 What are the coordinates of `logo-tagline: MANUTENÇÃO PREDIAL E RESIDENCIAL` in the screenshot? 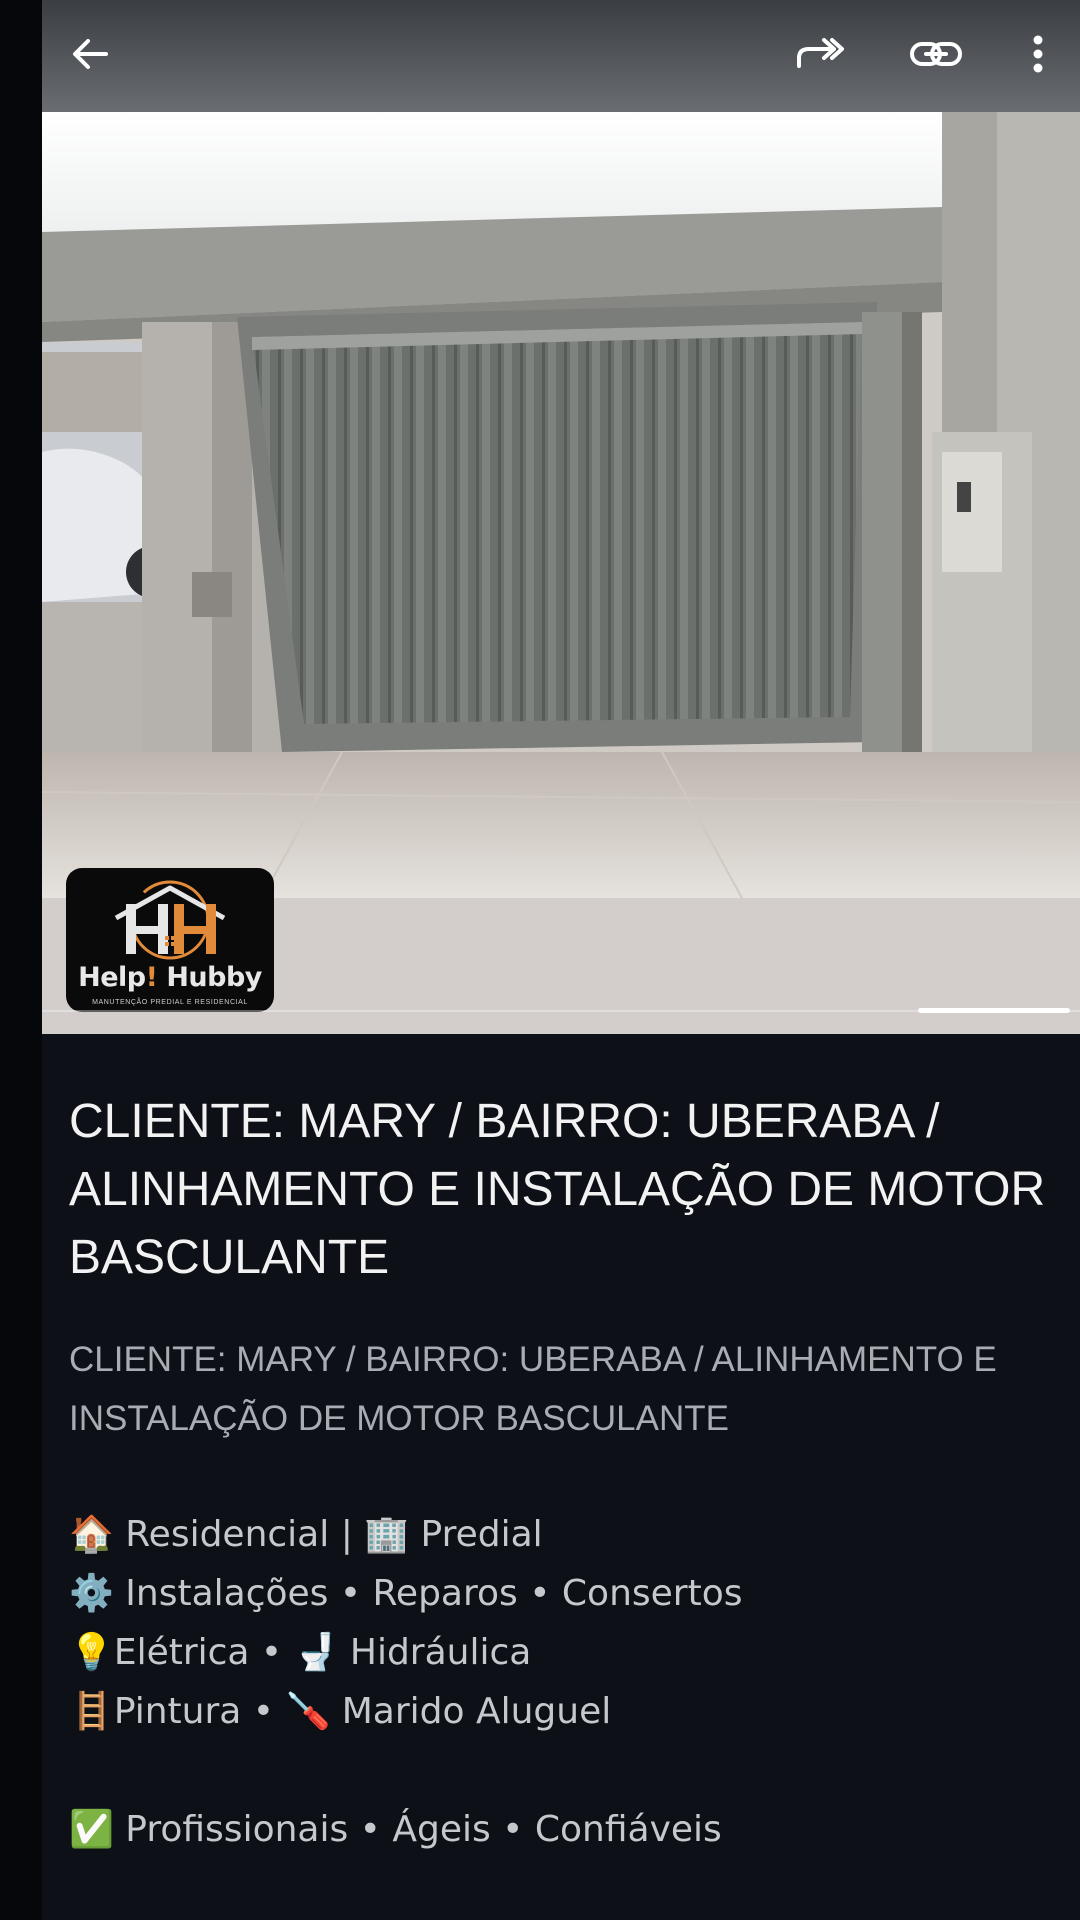 It's located at (170, 1002).